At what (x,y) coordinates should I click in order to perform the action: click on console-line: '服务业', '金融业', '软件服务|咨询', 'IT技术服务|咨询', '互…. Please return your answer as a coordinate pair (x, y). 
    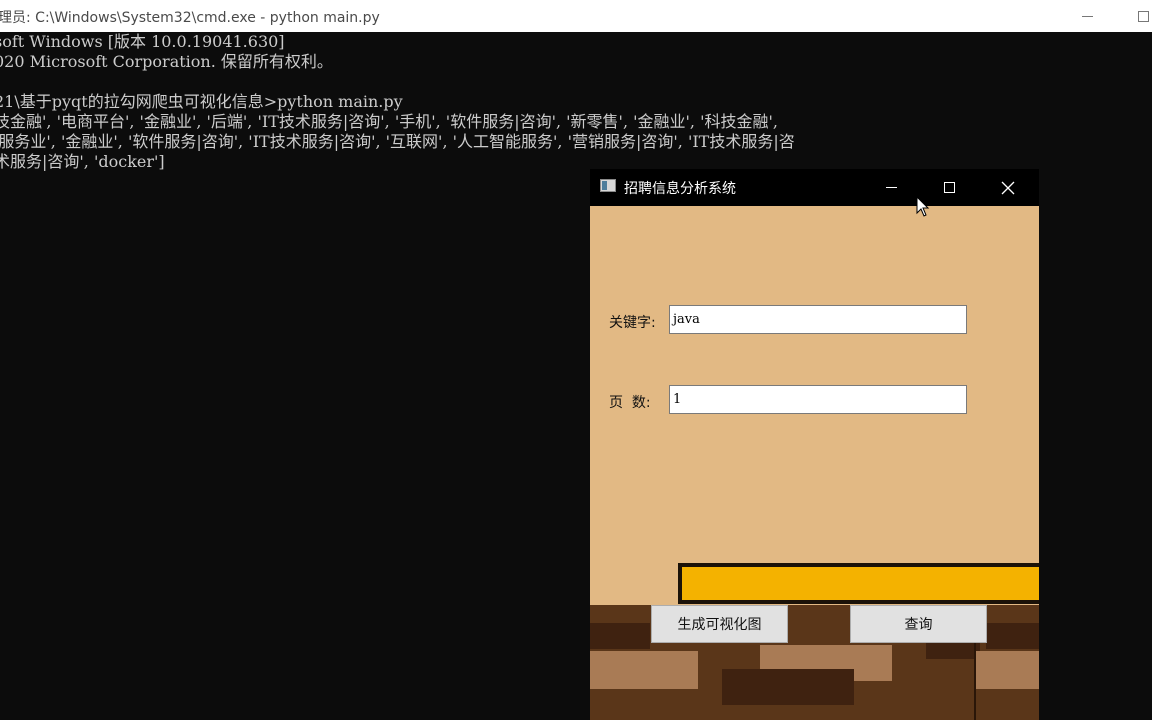
    Looking at the image, I should click on (397, 141).